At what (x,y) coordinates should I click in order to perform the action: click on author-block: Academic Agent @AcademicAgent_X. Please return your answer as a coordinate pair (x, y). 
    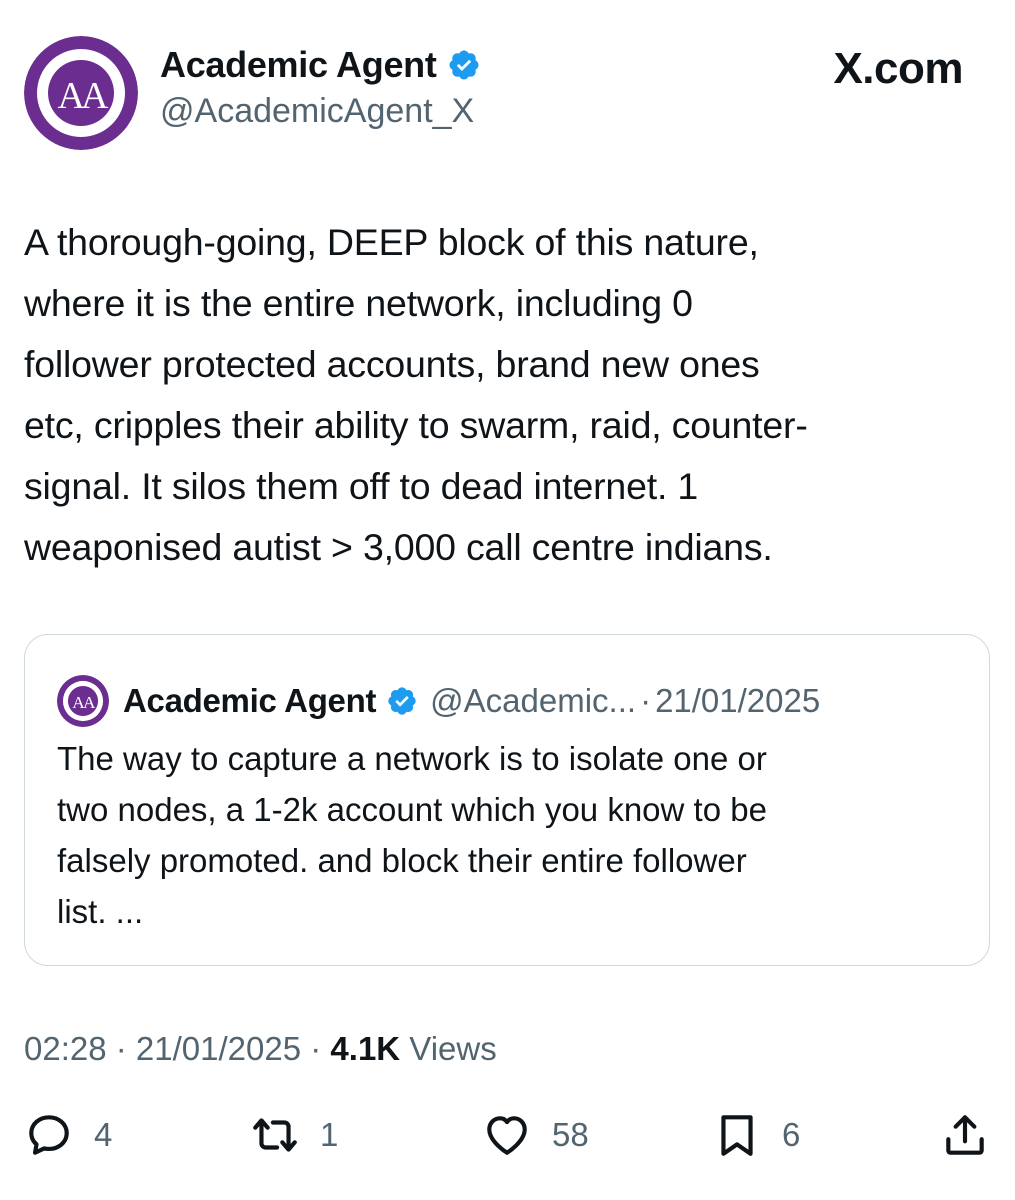
    Looking at the image, I should click on (320, 87).